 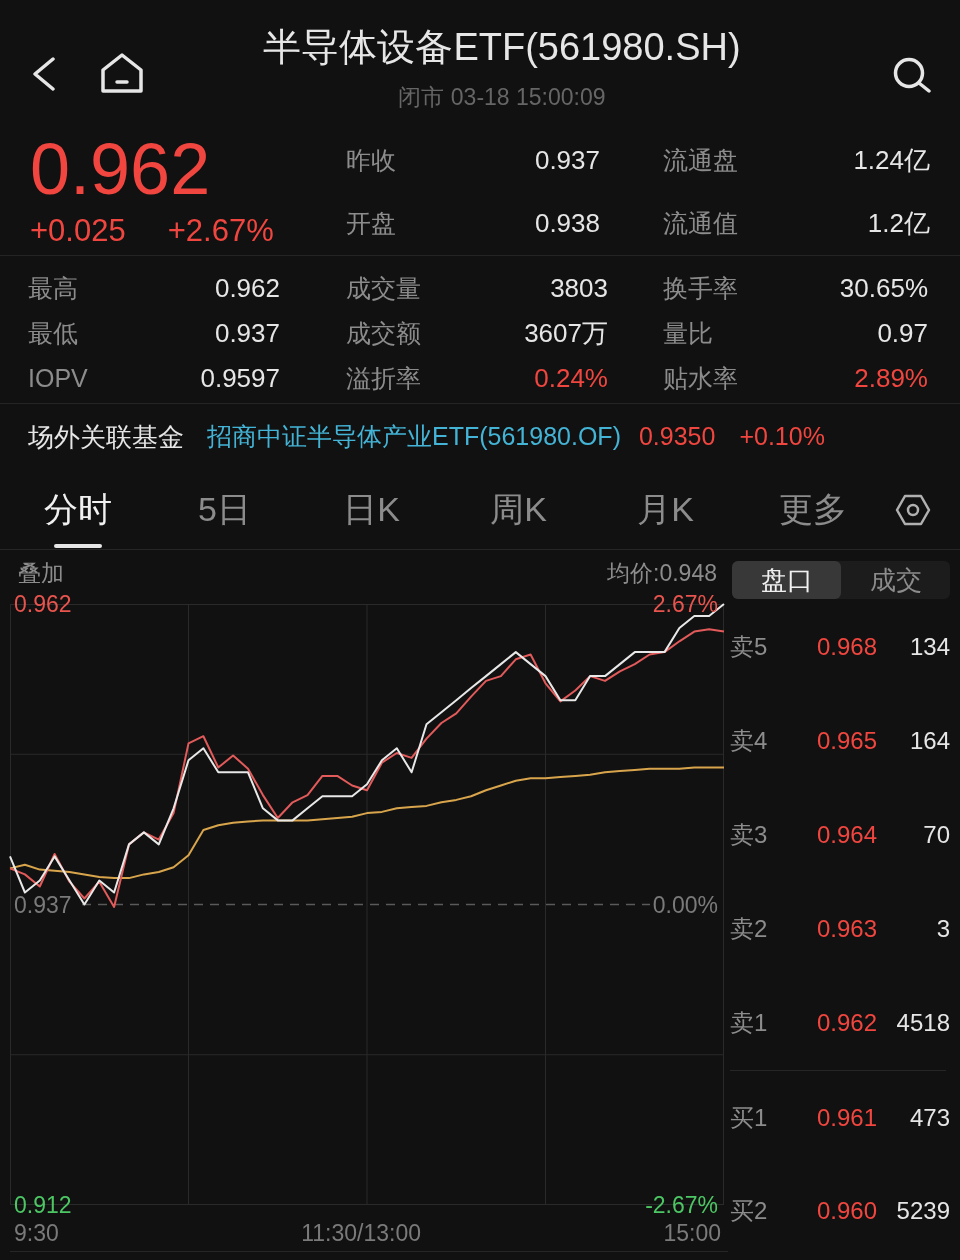 I want to click on stat-value: 3803, so click(x=579, y=288).